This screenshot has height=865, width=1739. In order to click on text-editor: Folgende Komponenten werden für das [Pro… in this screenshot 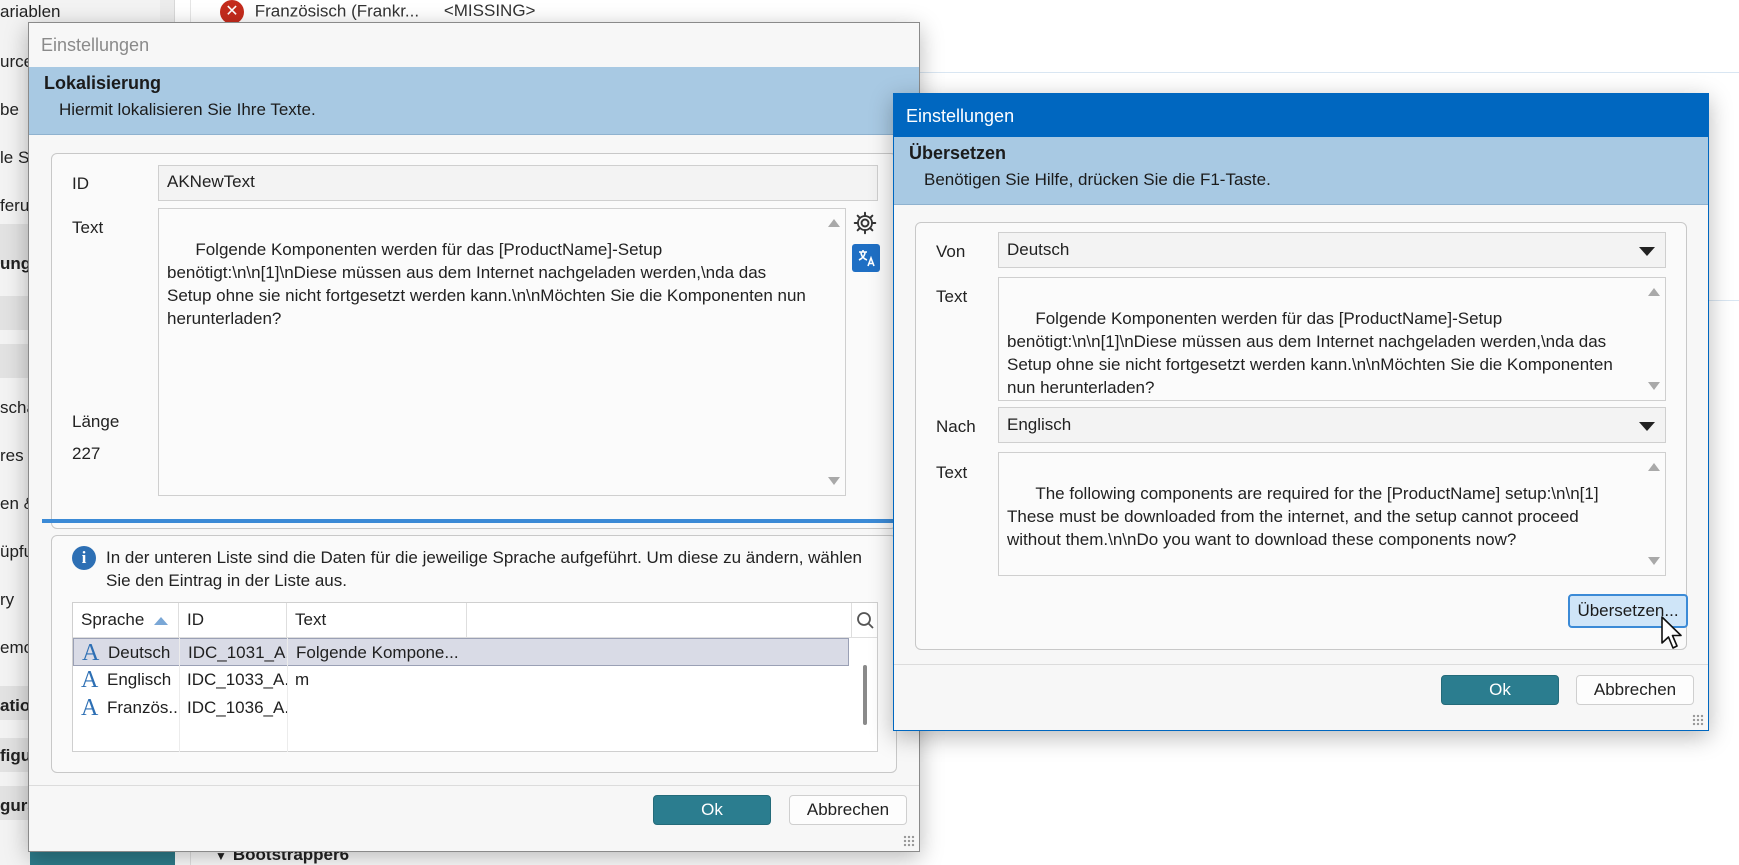, I will do `click(502, 352)`.